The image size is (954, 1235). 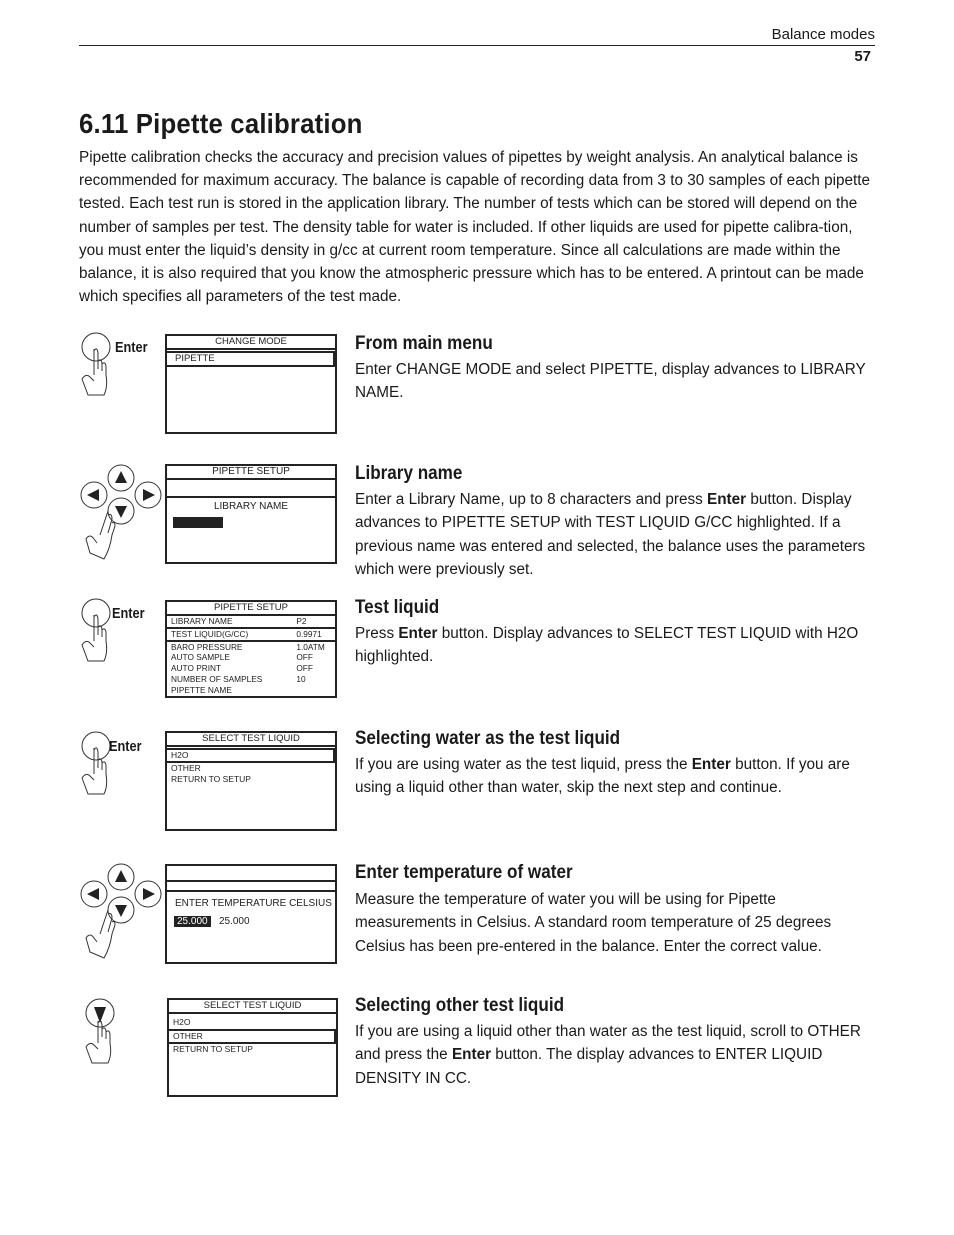 What do you see at coordinates (310, 646) in the screenshot?
I see `setup-value: 1.0ATM` at bounding box center [310, 646].